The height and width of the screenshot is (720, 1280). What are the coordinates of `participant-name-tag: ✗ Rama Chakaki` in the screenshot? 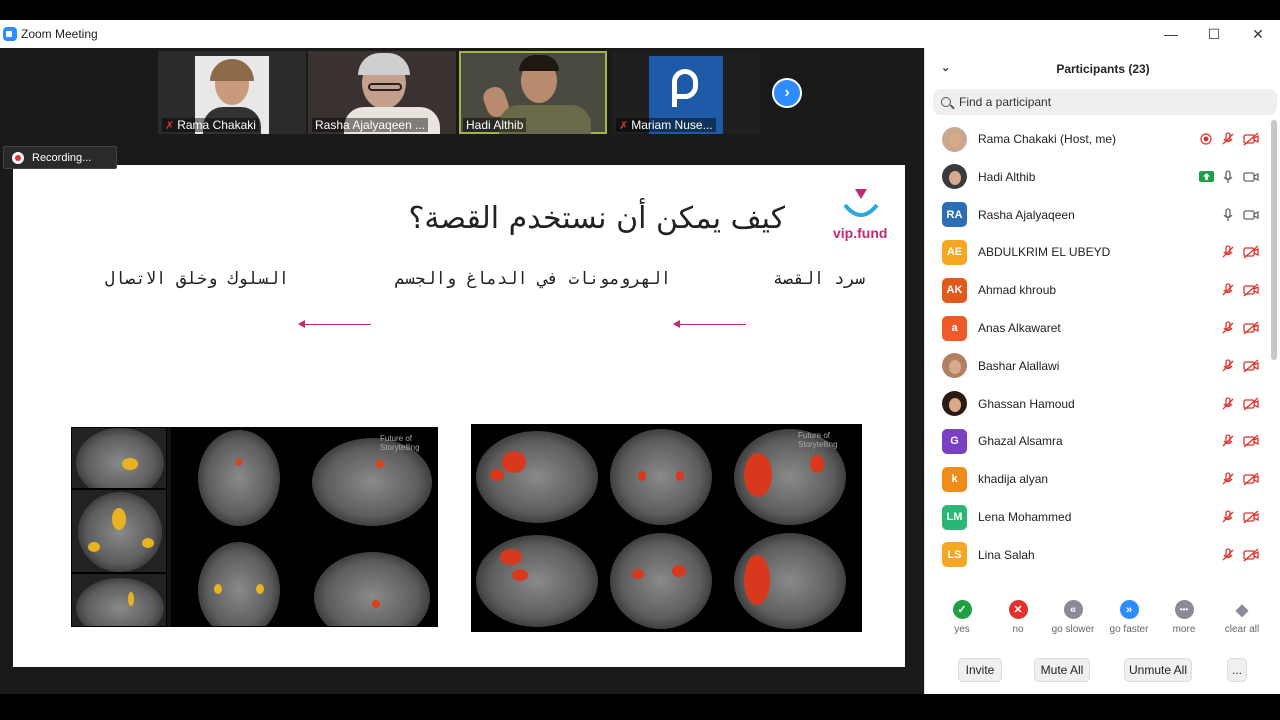 It's located at (210, 125).